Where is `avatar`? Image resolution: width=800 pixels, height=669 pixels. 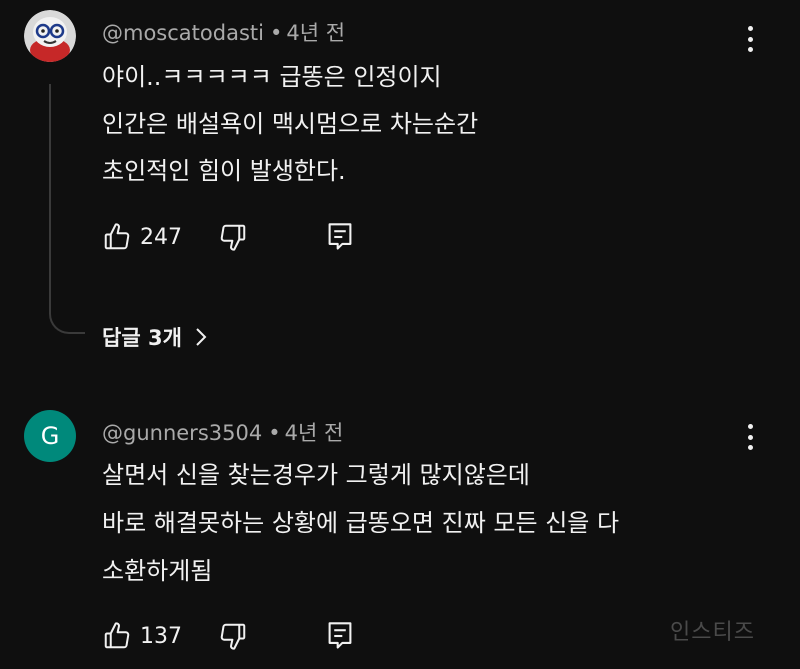
avatar is located at coordinates (50, 36).